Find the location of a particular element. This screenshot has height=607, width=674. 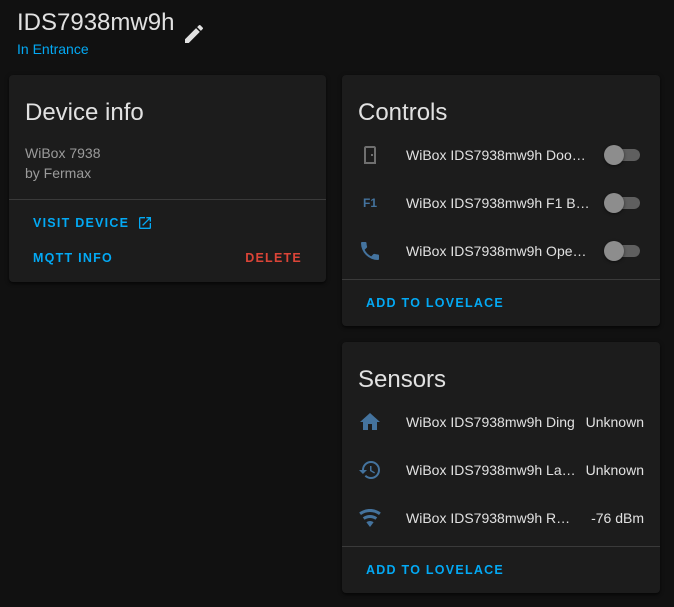

door-icon is located at coordinates (370, 155).